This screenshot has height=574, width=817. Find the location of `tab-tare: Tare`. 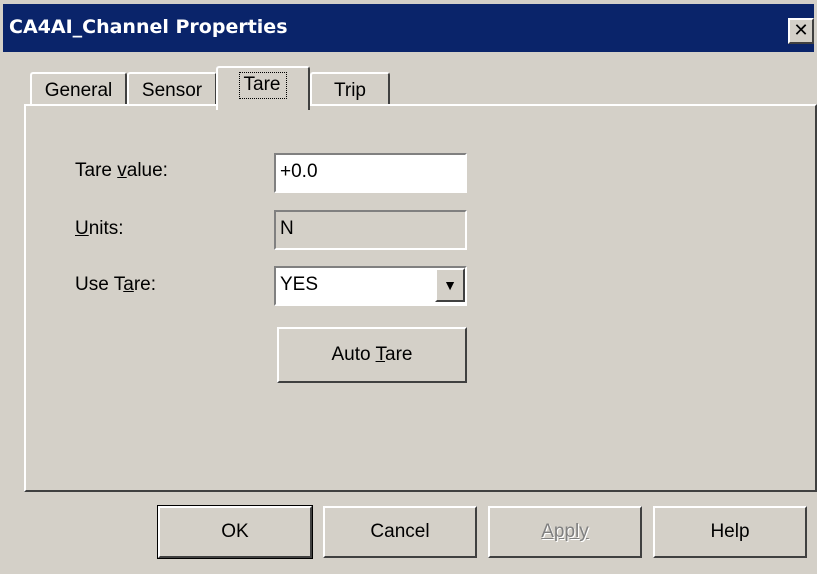

tab-tare: Tare is located at coordinates (263, 88).